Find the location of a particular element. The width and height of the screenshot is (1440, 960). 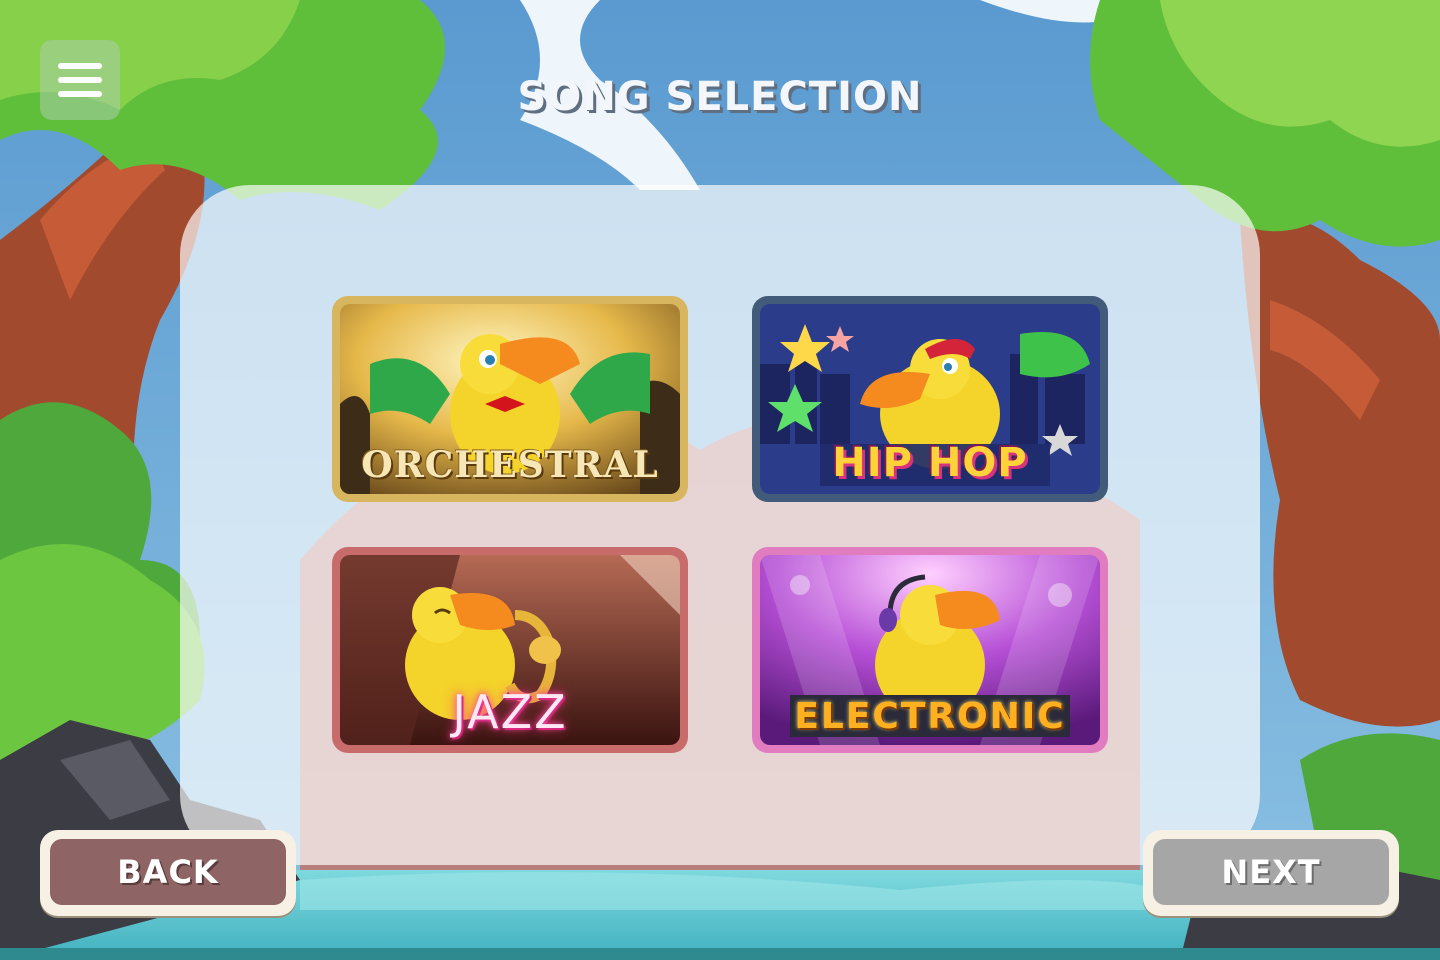

page-title: SONG SELECTION is located at coordinates (720, 97).